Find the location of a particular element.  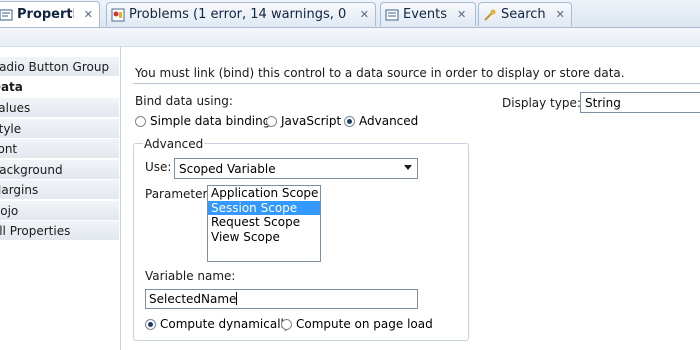

nav-item-margins: Margins is located at coordinates (59, 190).